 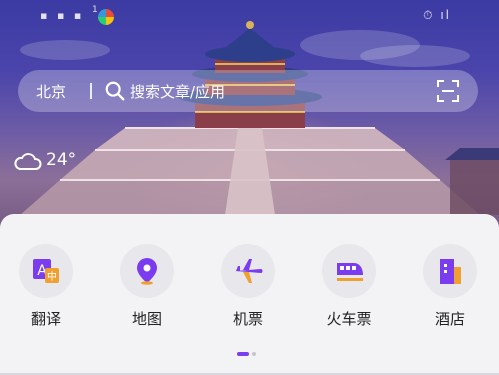 What do you see at coordinates (177, 91) in the screenshot?
I see `search-input: 搜索文章/应用` at bounding box center [177, 91].